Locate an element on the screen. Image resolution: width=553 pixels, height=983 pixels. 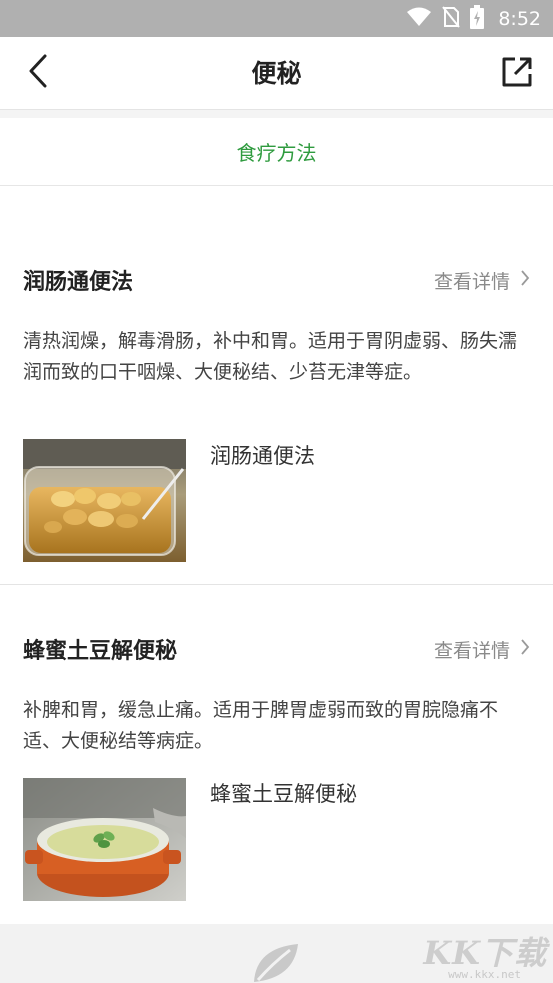
leaf-icon is located at coordinates (276, 962).